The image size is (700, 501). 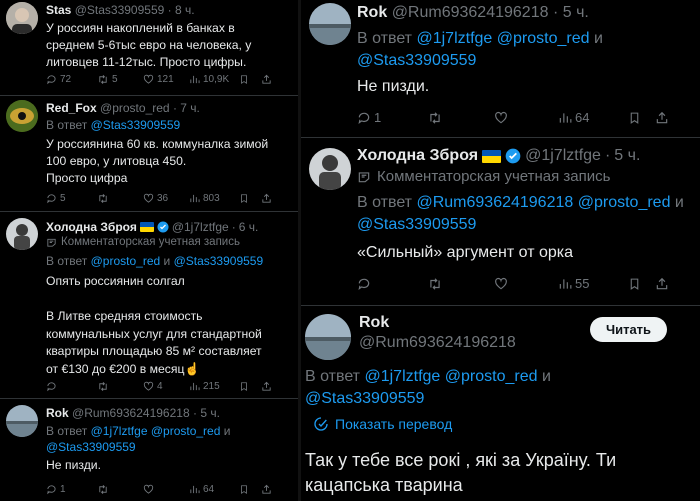 I want to click on like-button: 36, so click(x=166, y=198).